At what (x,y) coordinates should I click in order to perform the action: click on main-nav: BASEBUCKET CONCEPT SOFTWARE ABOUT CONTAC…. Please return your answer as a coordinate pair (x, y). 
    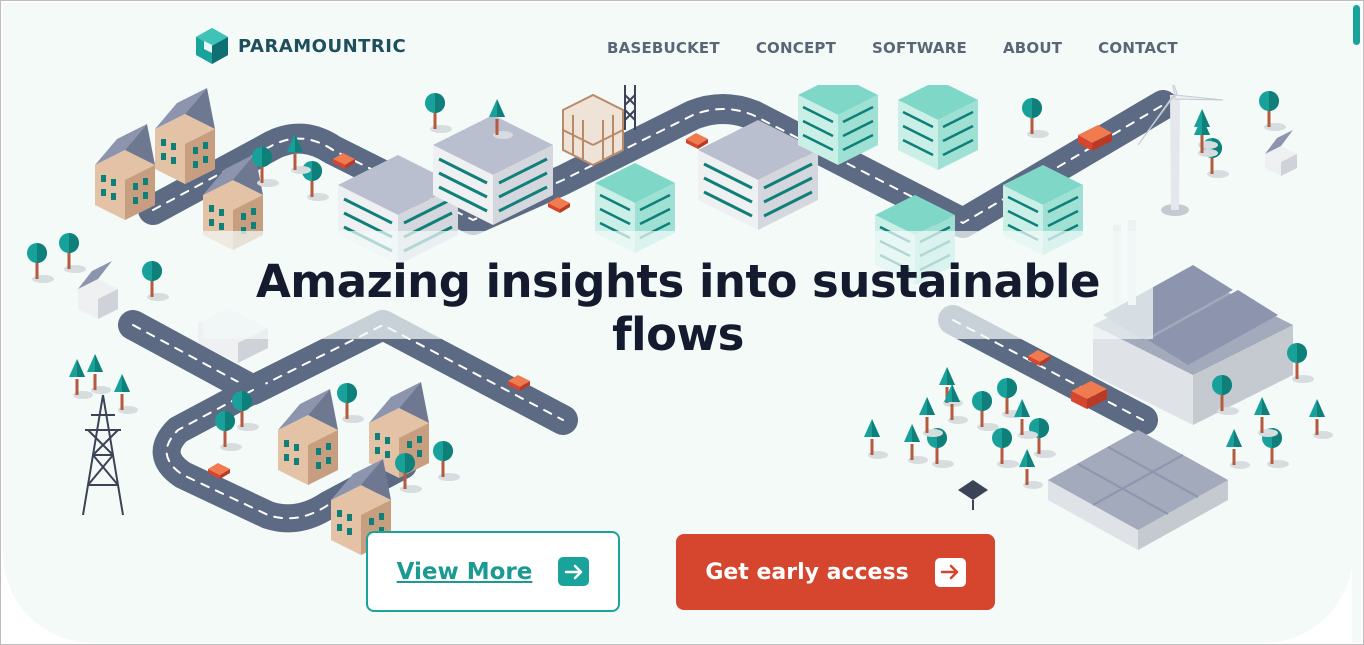
    Looking at the image, I should click on (892, 48).